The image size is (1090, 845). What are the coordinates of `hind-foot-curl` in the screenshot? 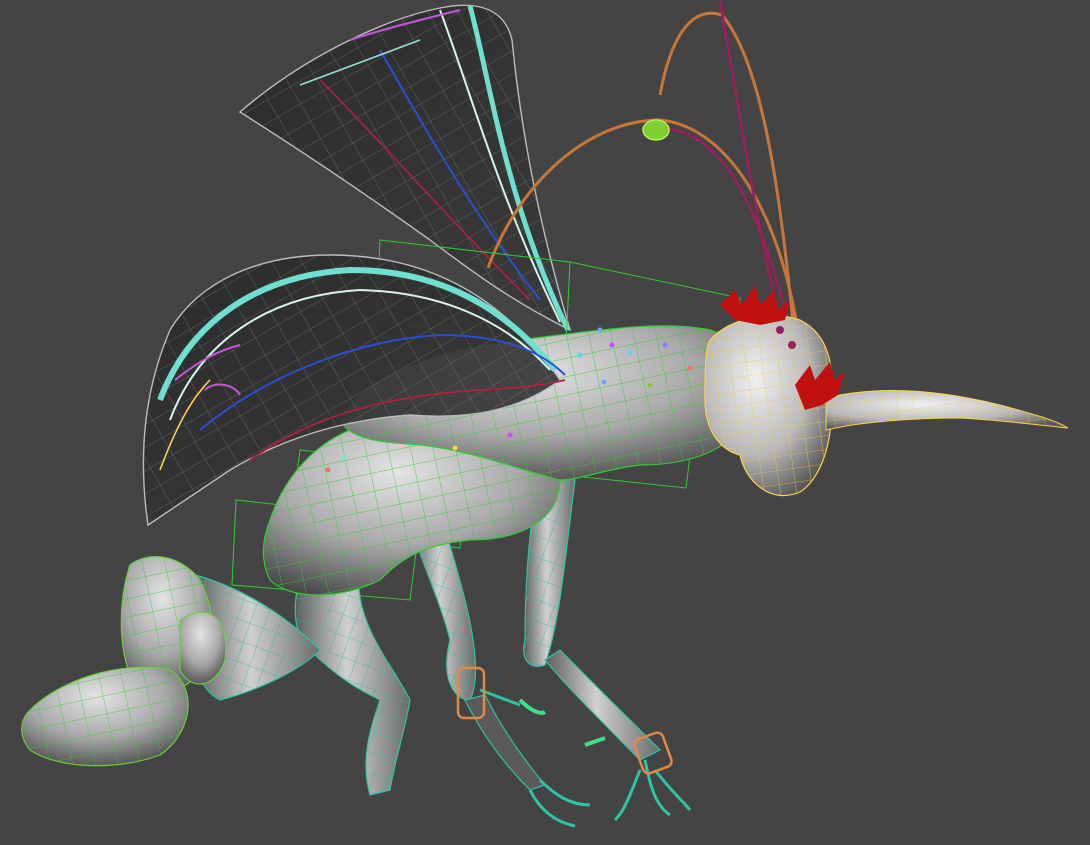 It's located at (124, 661).